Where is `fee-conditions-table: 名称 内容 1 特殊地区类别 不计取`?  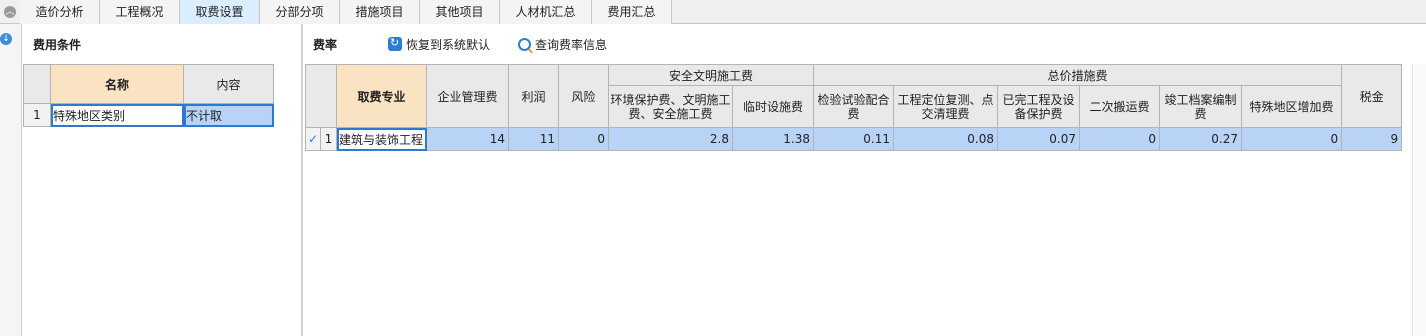
fee-conditions-table: 名称 内容 1 特殊地区类别 不计取 is located at coordinates (148, 95).